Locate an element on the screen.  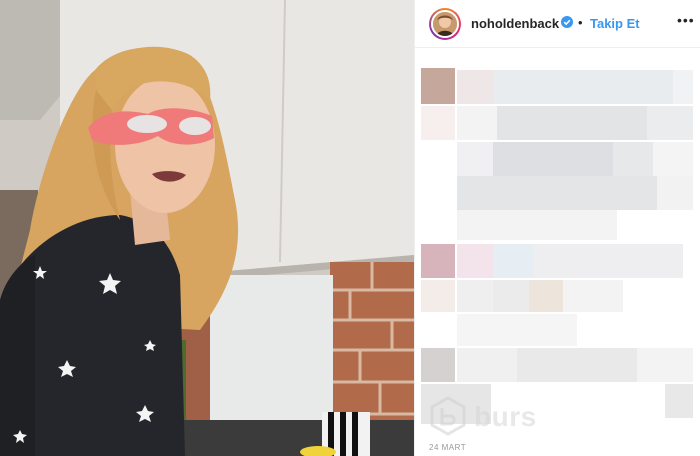
verified-badge-icon is located at coordinates (567, 22).